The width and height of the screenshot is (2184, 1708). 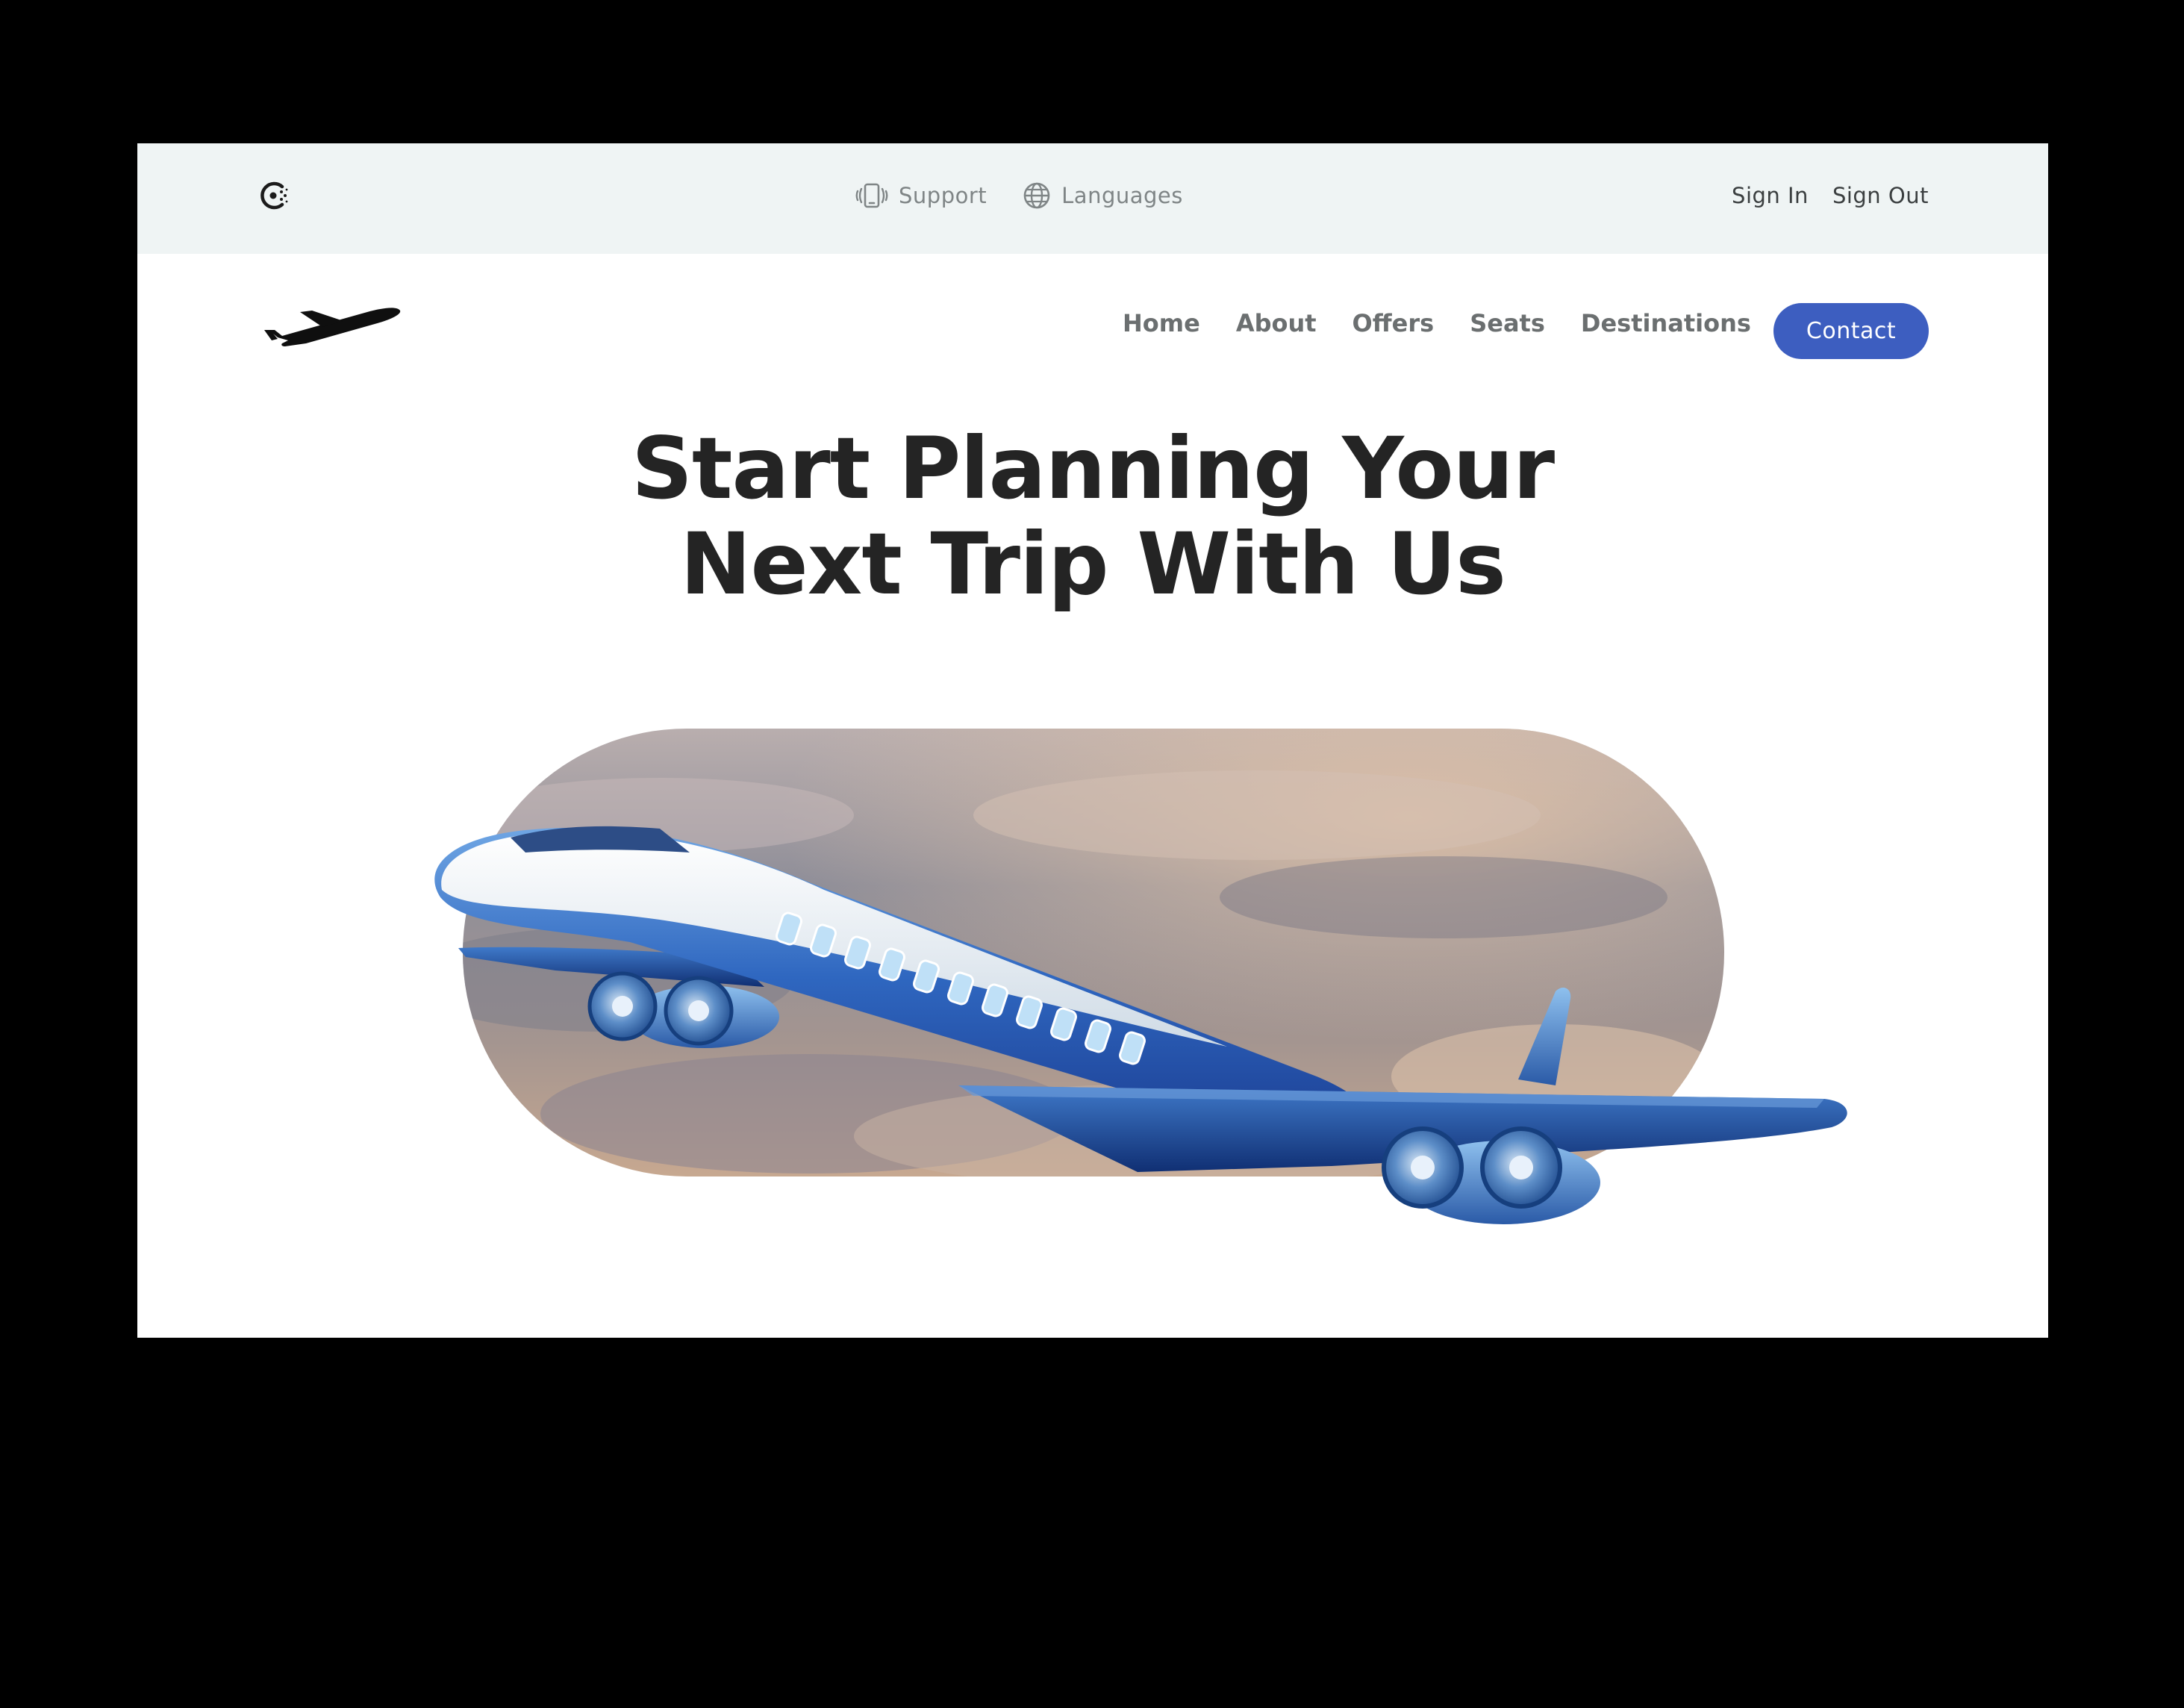 What do you see at coordinates (334, 324) in the screenshot?
I see `airplane-logo-icon` at bounding box center [334, 324].